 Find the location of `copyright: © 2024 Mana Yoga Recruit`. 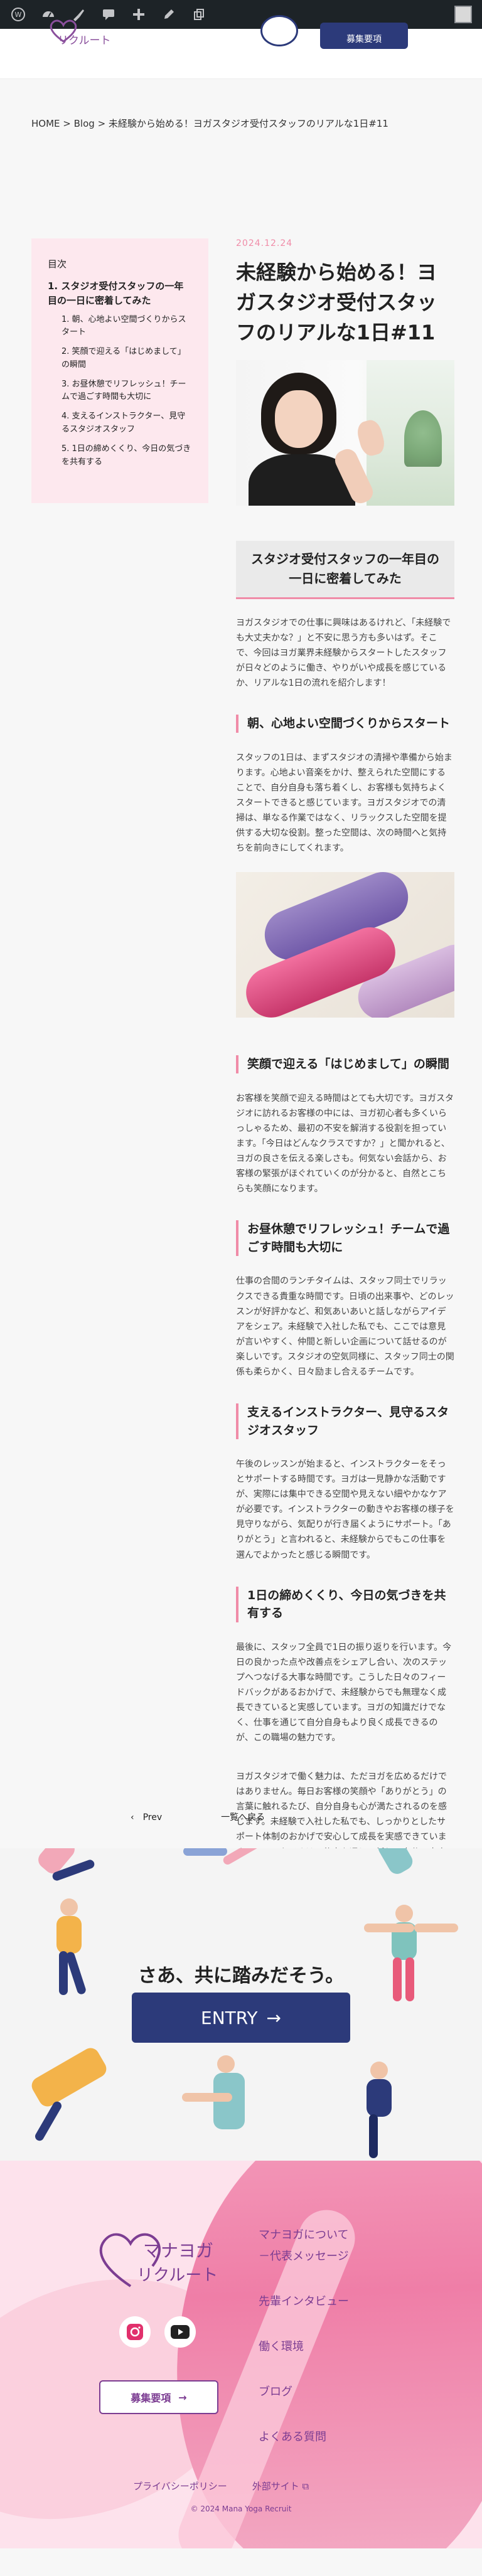

copyright: © 2024 Mana Yoga Recruit is located at coordinates (241, 2508).